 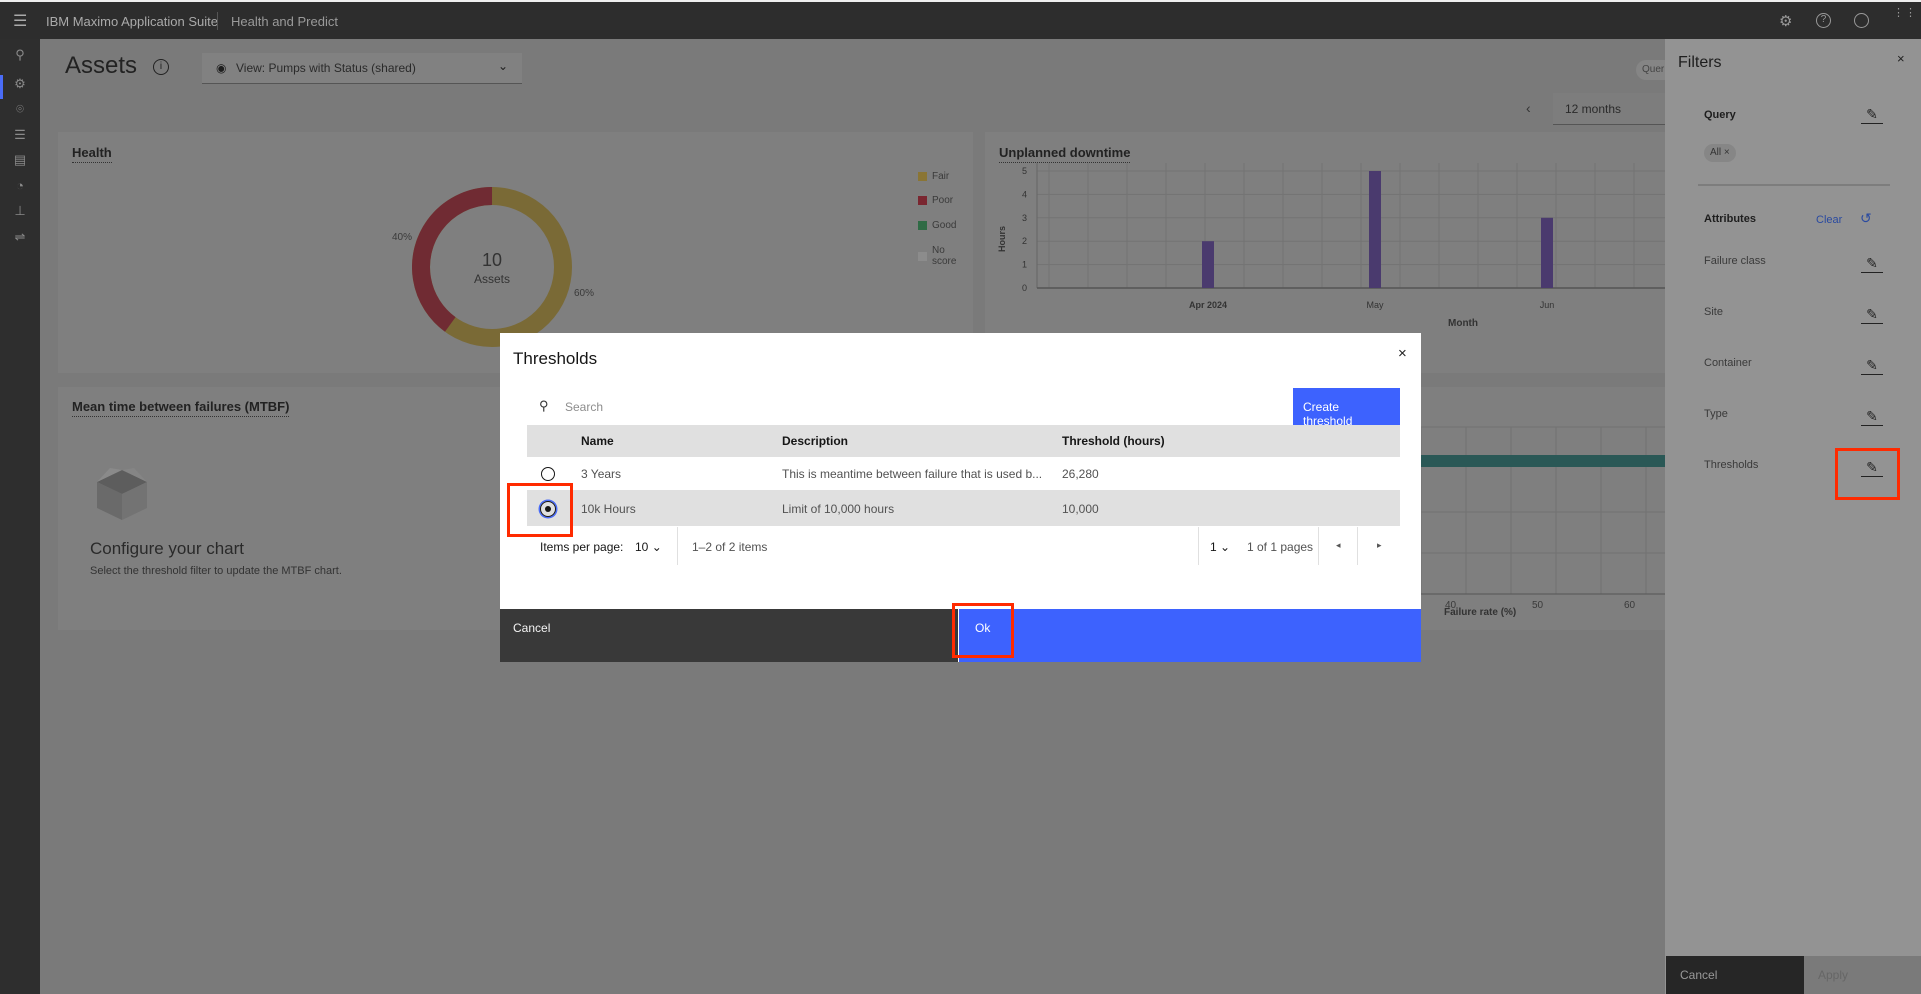 What do you see at coordinates (1547, 252) in the screenshot?
I see `bar-jun` at bounding box center [1547, 252].